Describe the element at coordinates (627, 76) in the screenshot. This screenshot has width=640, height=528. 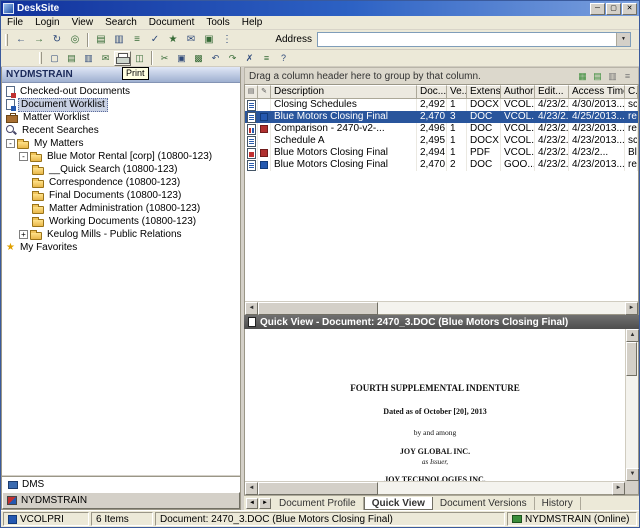
I see `column-chooser-icon: ≡` at that location.